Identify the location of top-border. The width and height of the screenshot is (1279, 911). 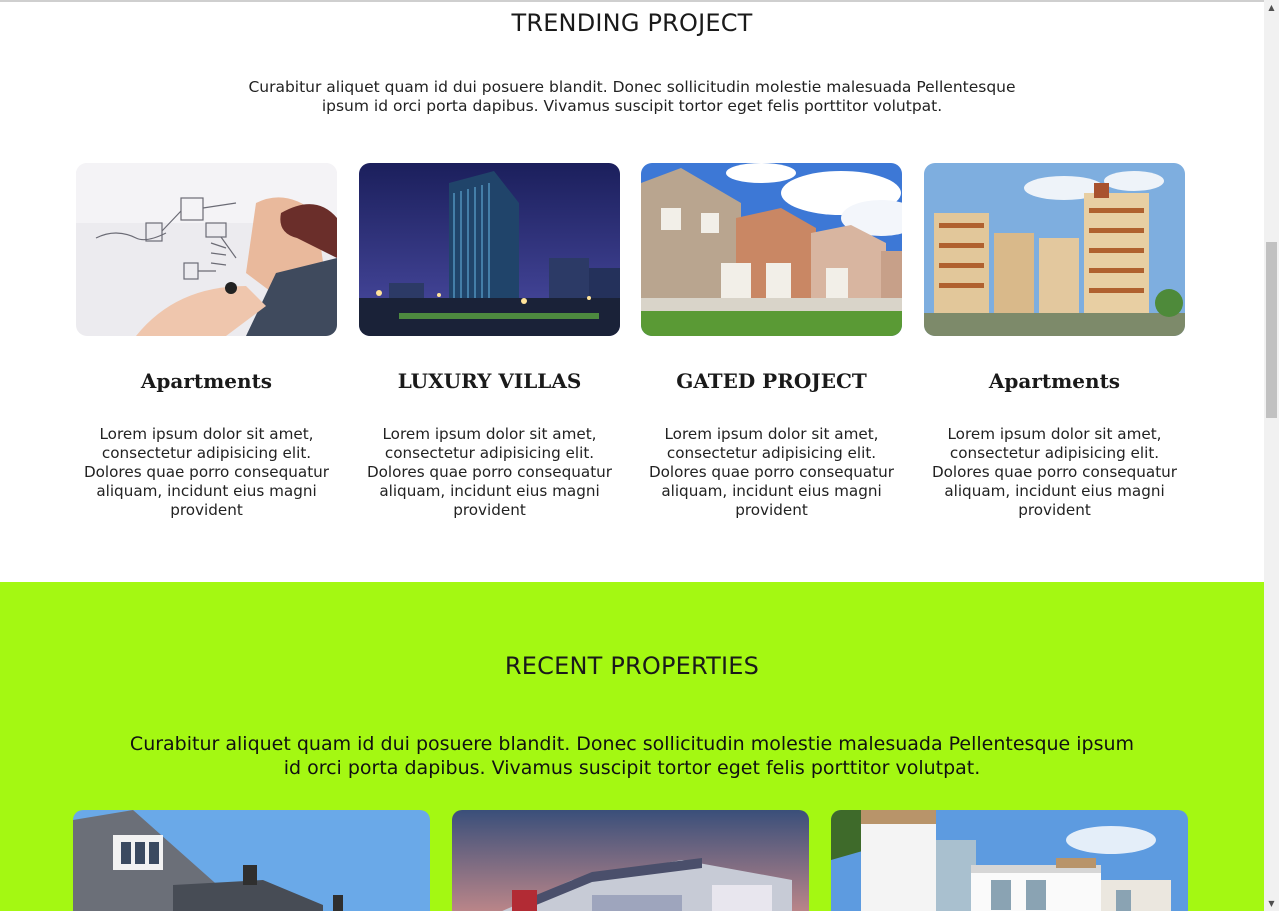
(632, 1).